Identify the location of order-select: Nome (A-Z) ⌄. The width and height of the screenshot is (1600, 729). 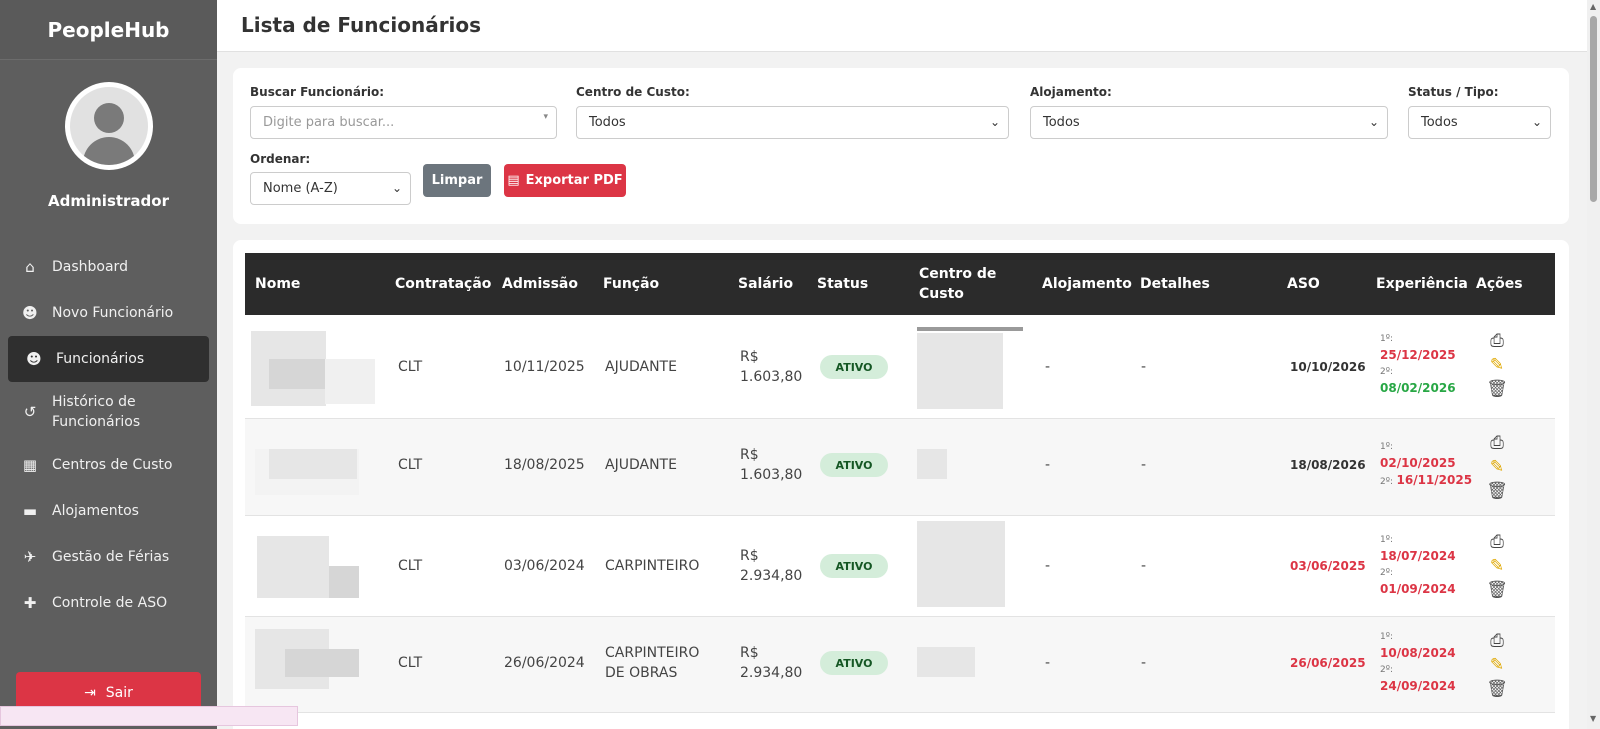
(330, 188).